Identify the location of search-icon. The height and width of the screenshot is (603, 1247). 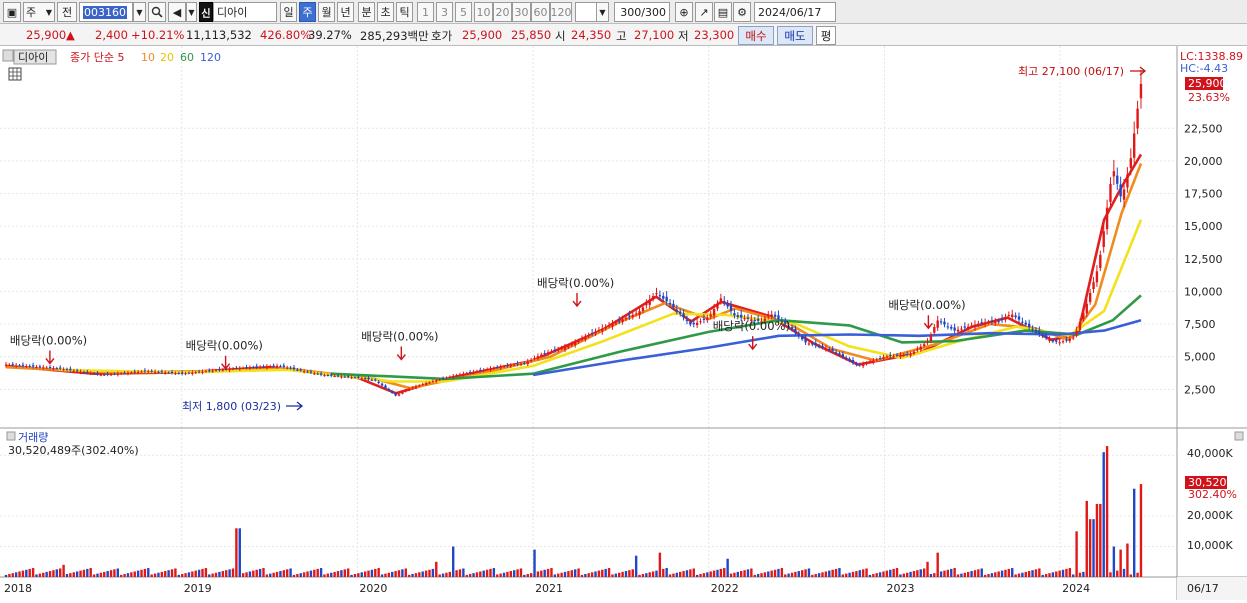
(157, 12).